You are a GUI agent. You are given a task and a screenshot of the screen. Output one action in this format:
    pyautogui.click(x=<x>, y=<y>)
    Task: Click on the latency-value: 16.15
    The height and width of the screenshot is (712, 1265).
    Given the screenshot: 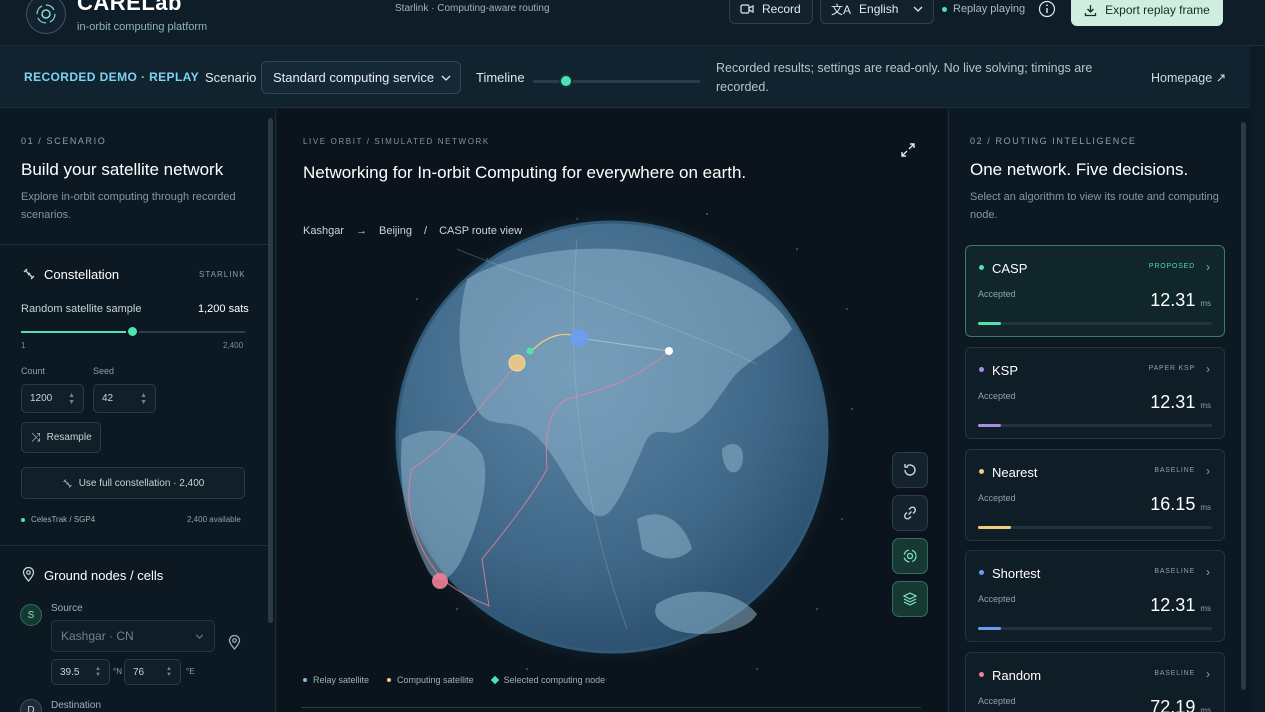 What is the action you would take?
    pyautogui.click(x=1173, y=504)
    